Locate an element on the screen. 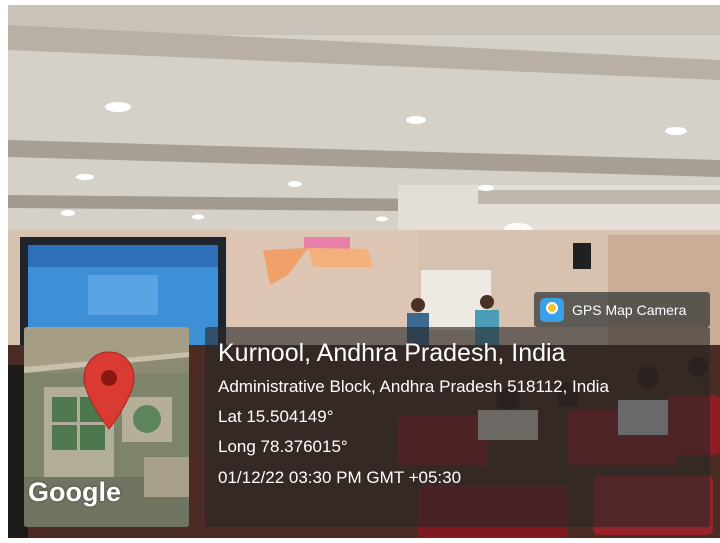  location-map: Google is located at coordinates (106, 427).